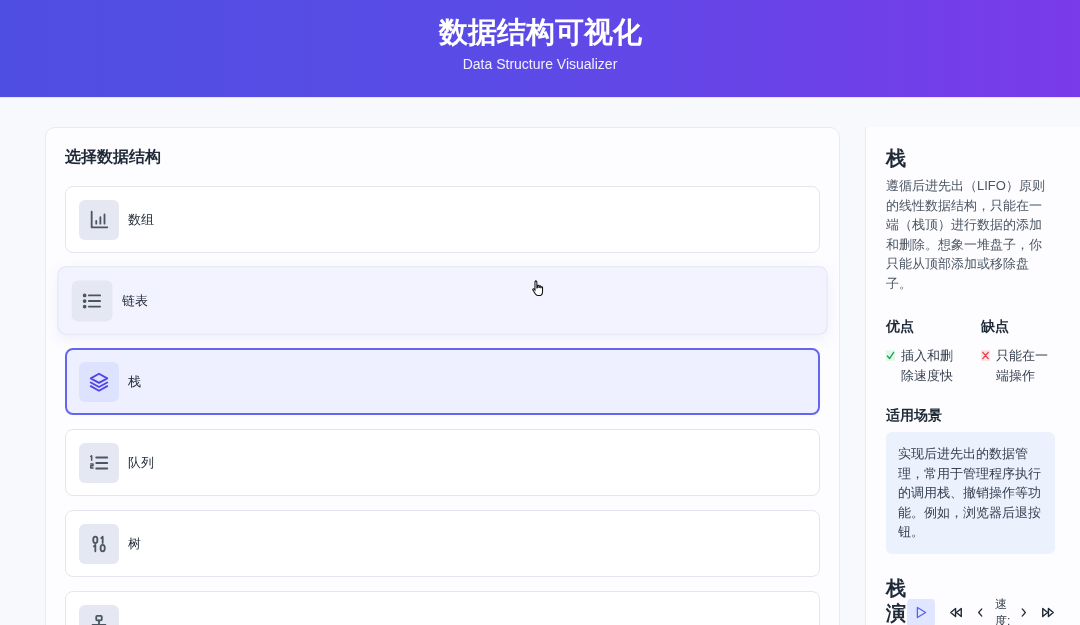 This screenshot has height=625, width=1080. Describe the element at coordinates (966, 235) in the screenshot. I see `structure-description: 遵循后进先出（LIFO）原则的线性数据结构，只能在一端（栈顶）进行数据的添加和删除。想象一堆盘子，你只能从顶部添加或移除盘子。` at that location.